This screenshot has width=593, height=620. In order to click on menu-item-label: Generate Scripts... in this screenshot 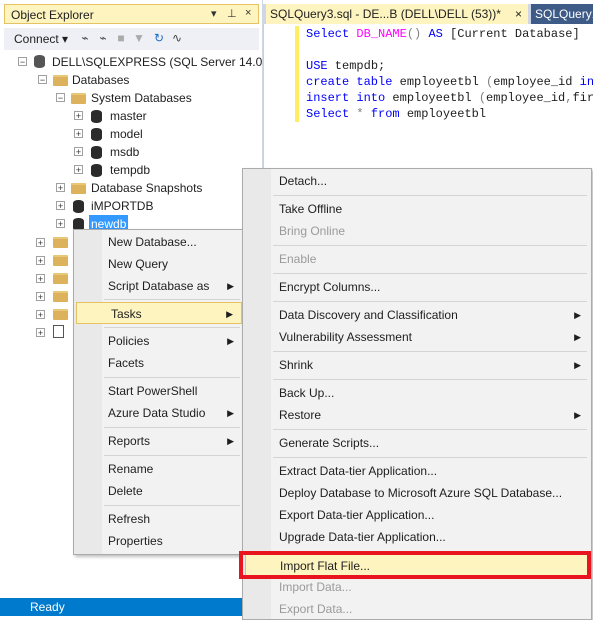, I will do `click(329, 443)`.